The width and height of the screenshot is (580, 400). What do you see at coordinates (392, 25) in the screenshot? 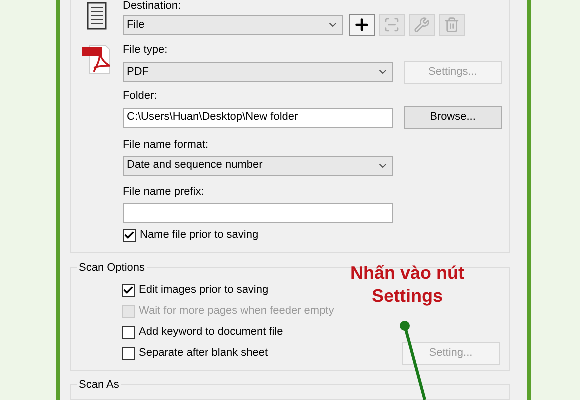
I see `scanner-icon` at bounding box center [392, 25].